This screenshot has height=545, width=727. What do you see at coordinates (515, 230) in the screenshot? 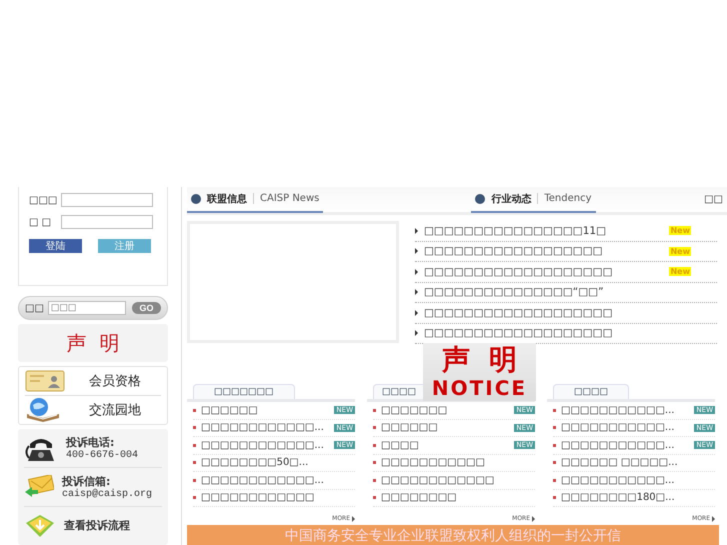
I see `news-link: □□□□□□□□□□□□□□□□11□` at bounding box center [515, 230].